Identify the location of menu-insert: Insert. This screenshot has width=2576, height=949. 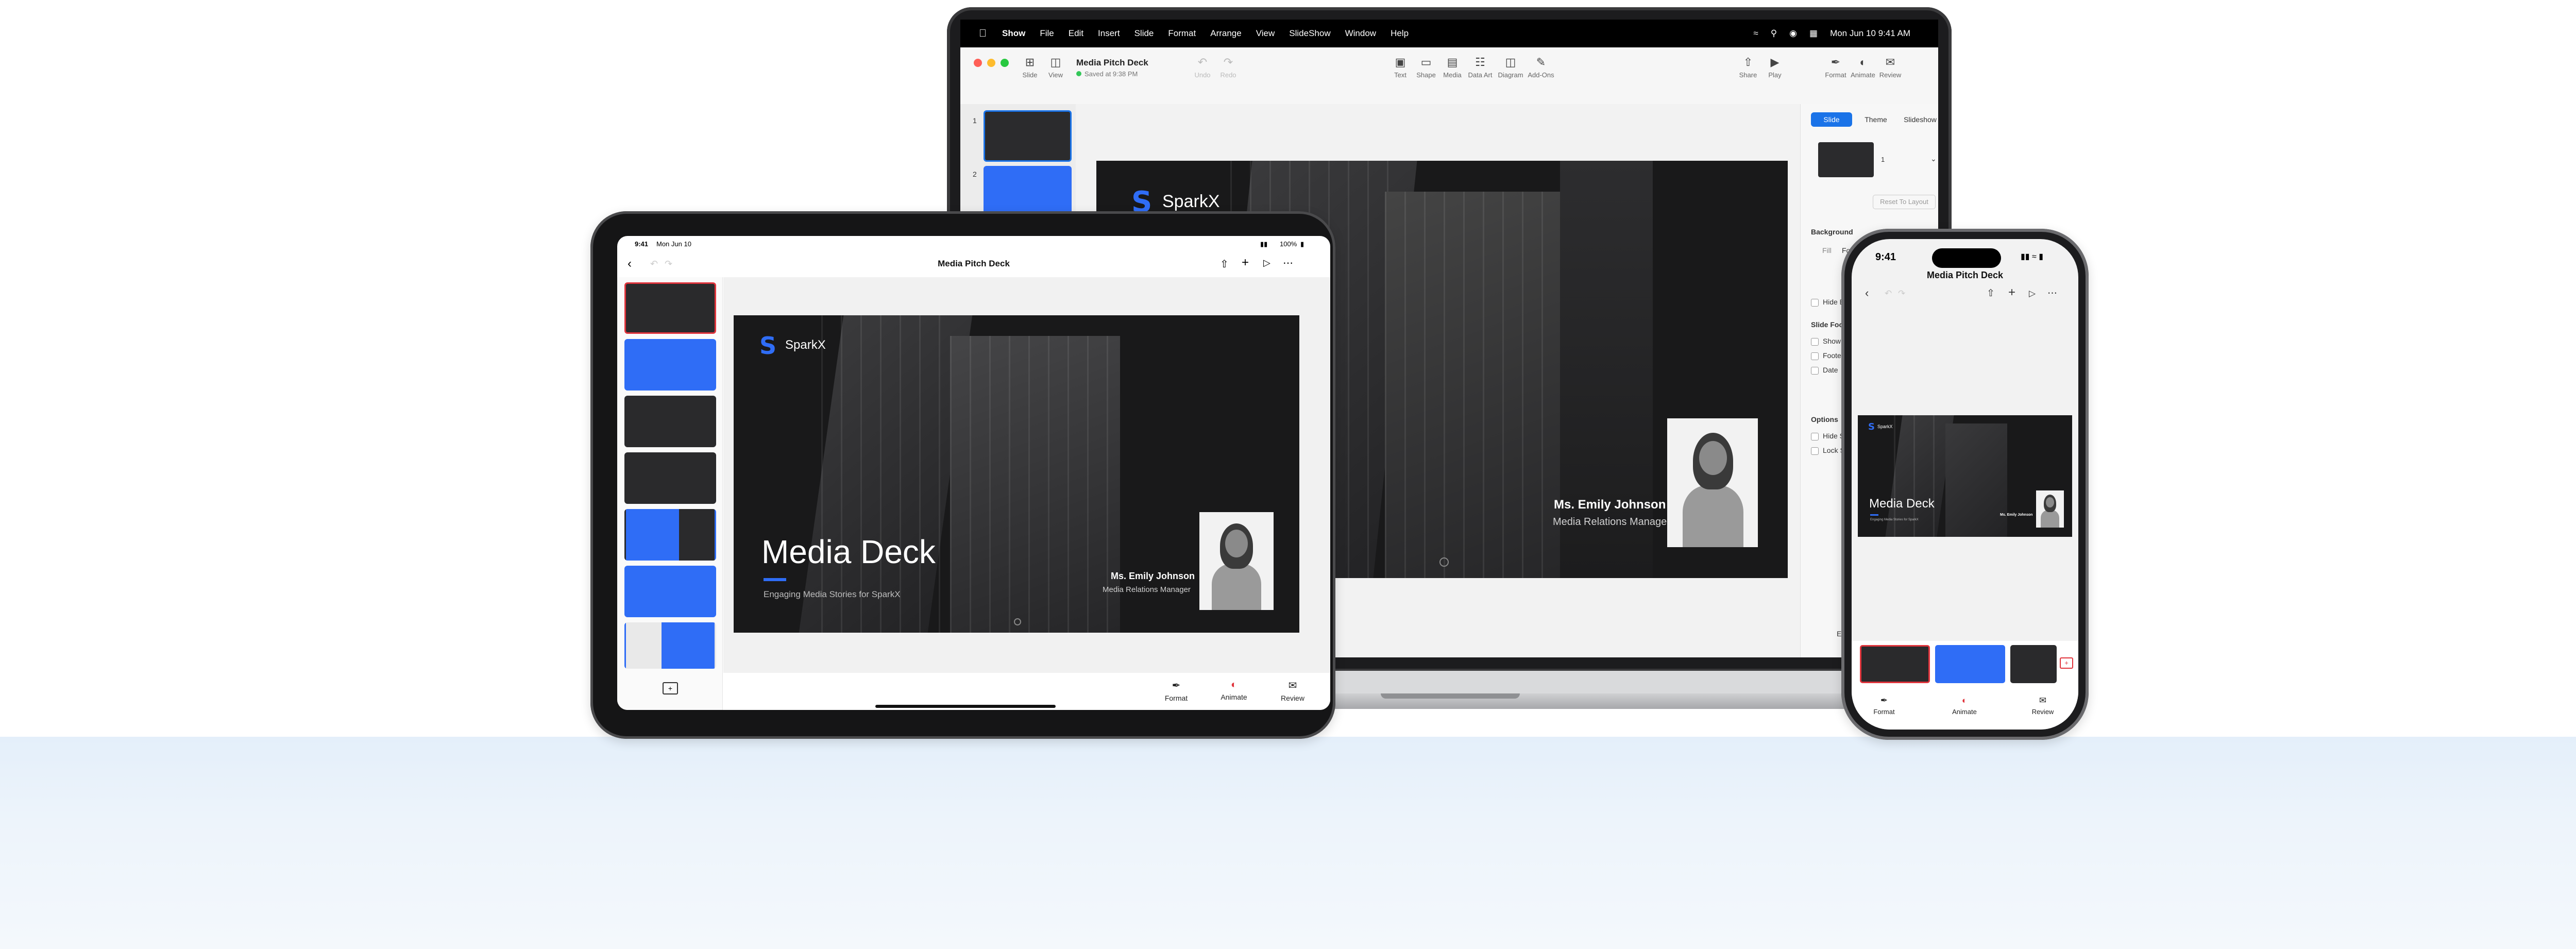
(1109, 33).